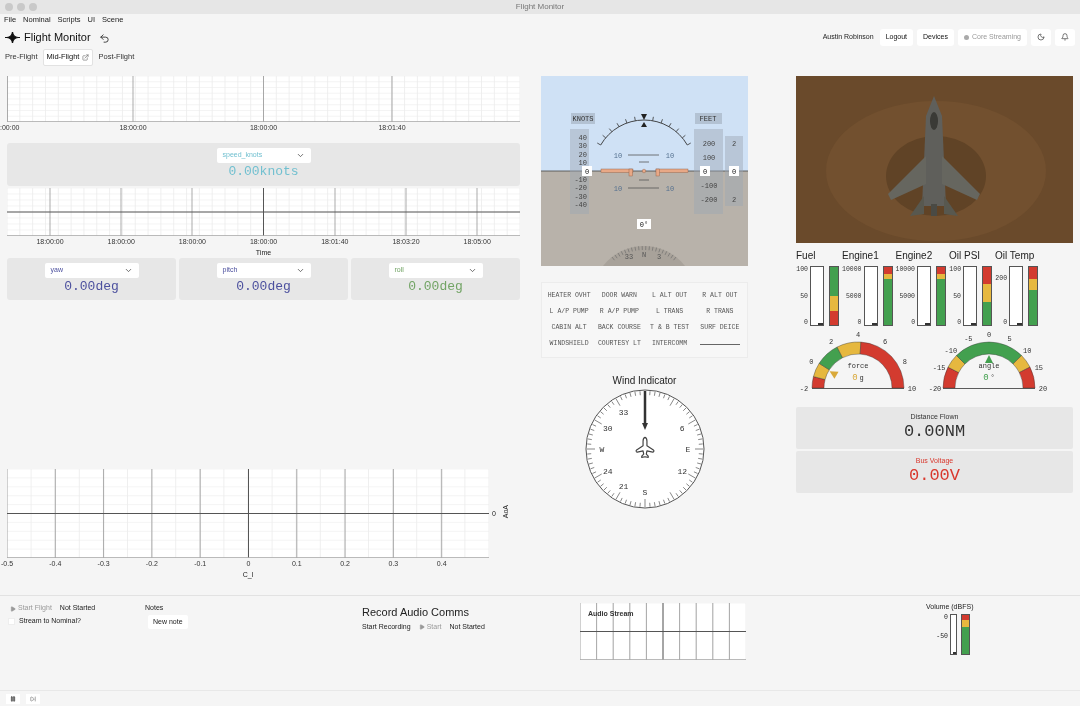  Describe the element at coordinates (601, 449) in the screenshot. I see `compass-label: W` at that location.